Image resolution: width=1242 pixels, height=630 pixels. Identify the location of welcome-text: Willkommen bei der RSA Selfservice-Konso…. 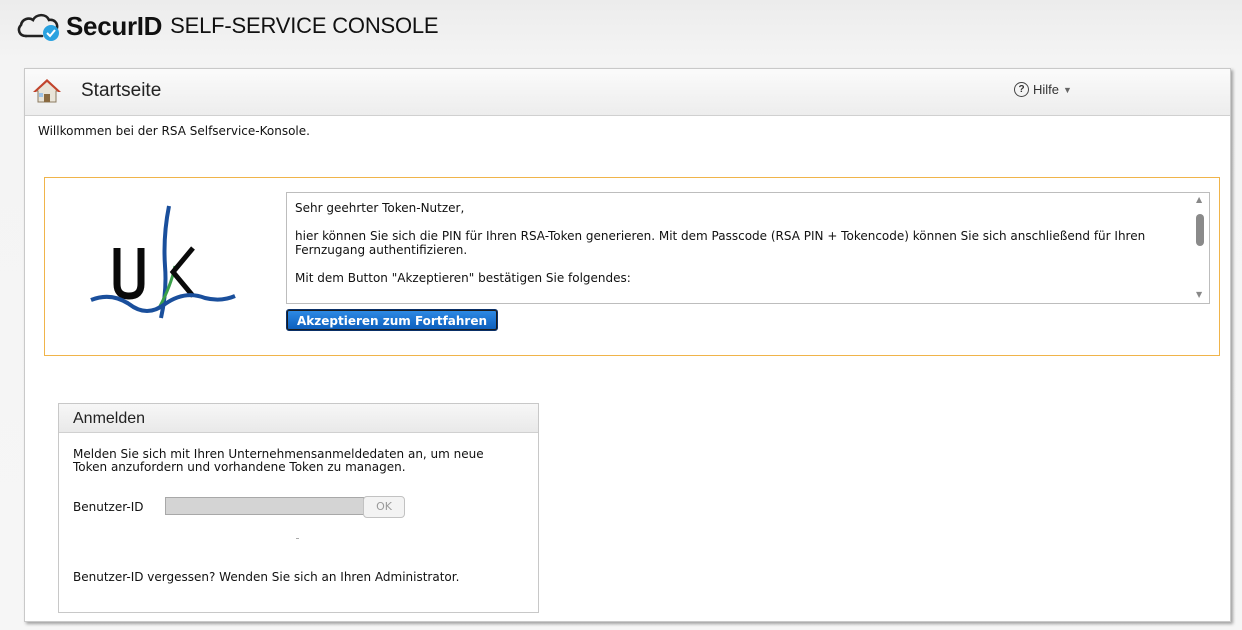
(174, 131).